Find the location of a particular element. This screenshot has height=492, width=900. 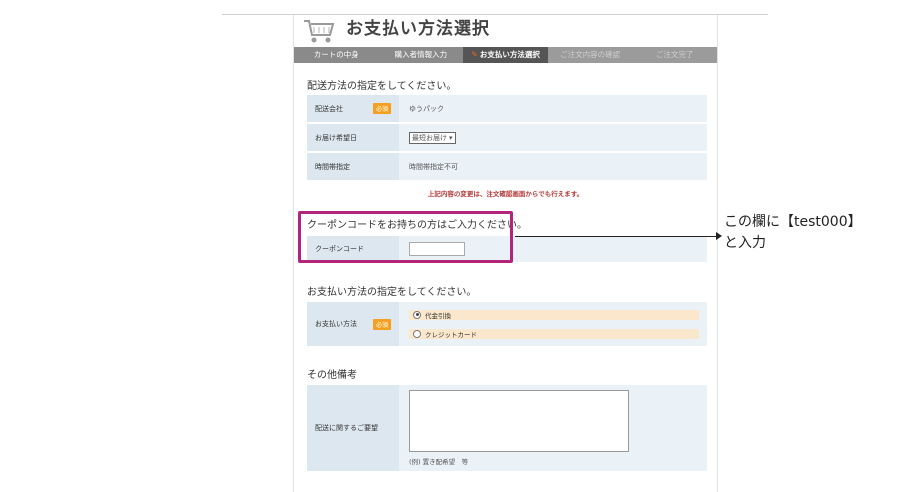

arrow-icon is located at coordinates (719, 236).